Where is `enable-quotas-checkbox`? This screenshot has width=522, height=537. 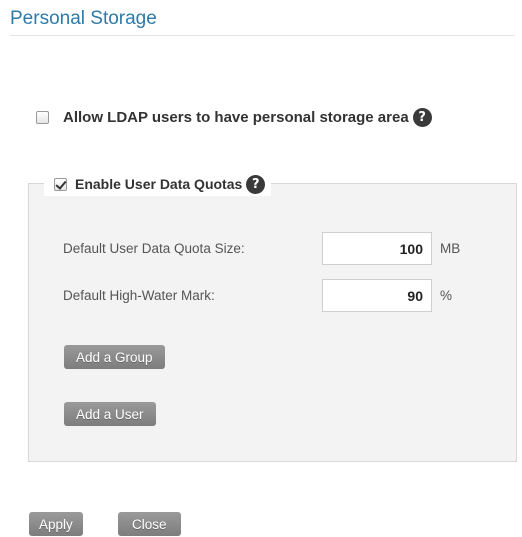 enable-quotas-checkbox is located at coordinates (60, 184).